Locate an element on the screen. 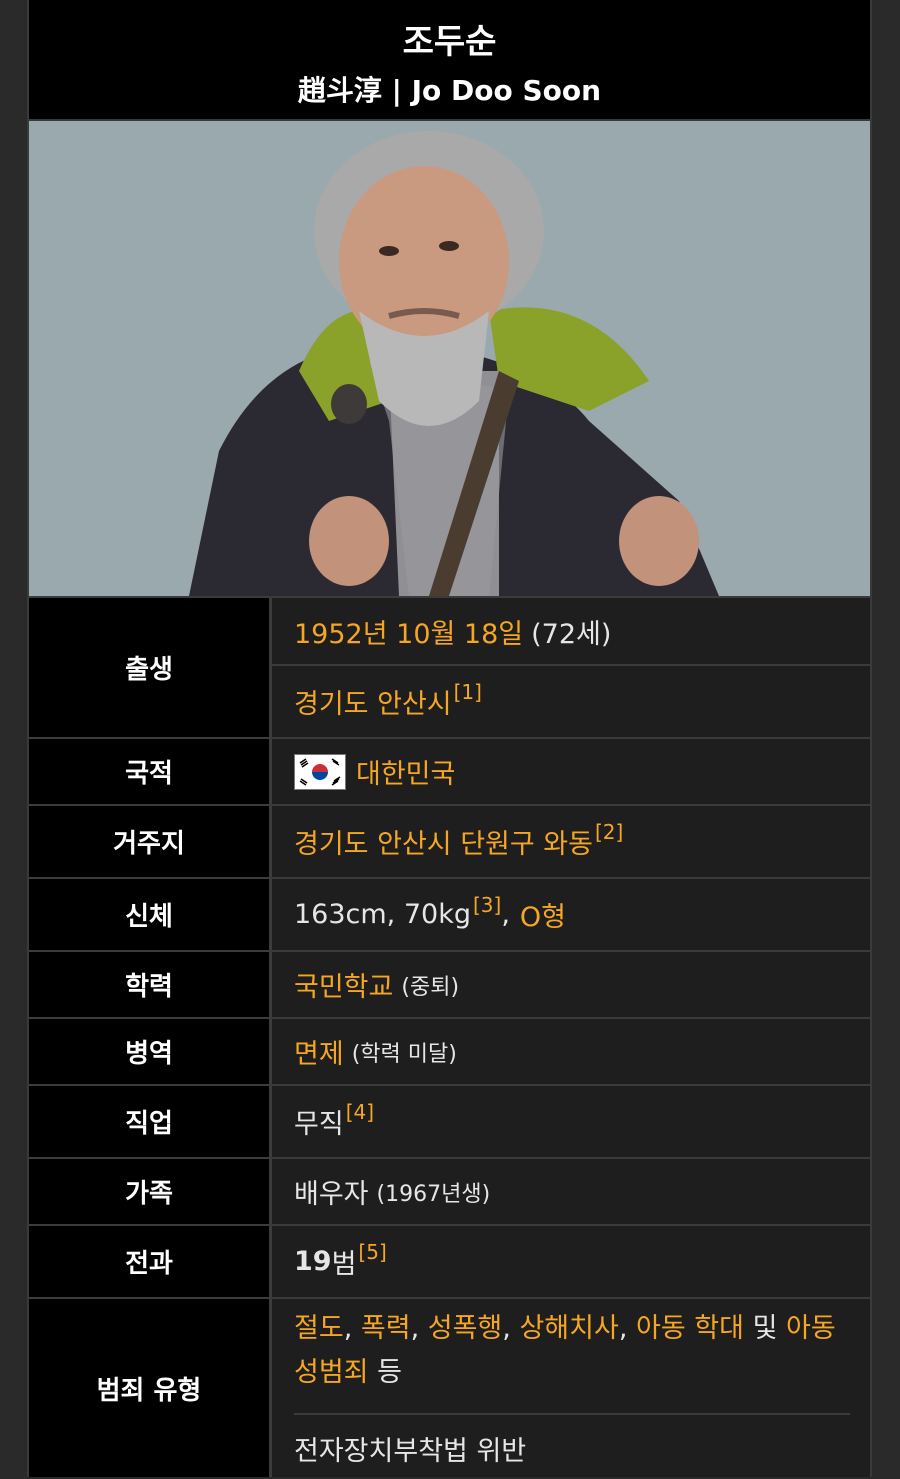 The image size is (900, 1479). row-family: 가족 배우자 (1967년생) is located at coordinates (449, 1190).